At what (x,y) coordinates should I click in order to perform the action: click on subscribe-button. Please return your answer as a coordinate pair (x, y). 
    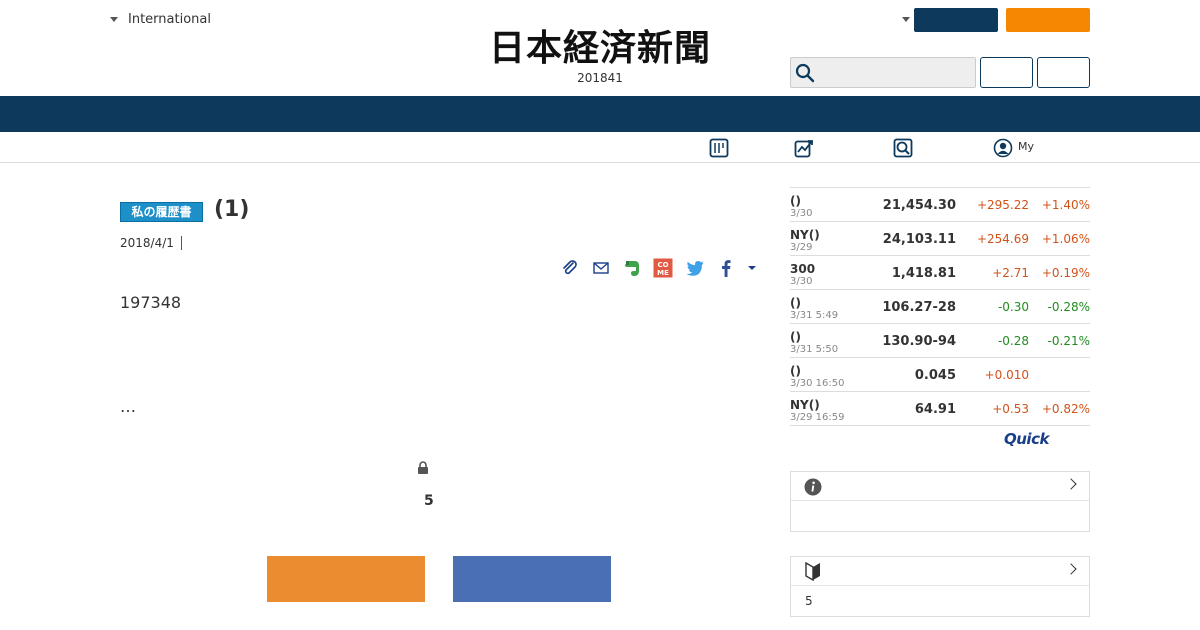
    Looking at the image, I should click on (346, 579).